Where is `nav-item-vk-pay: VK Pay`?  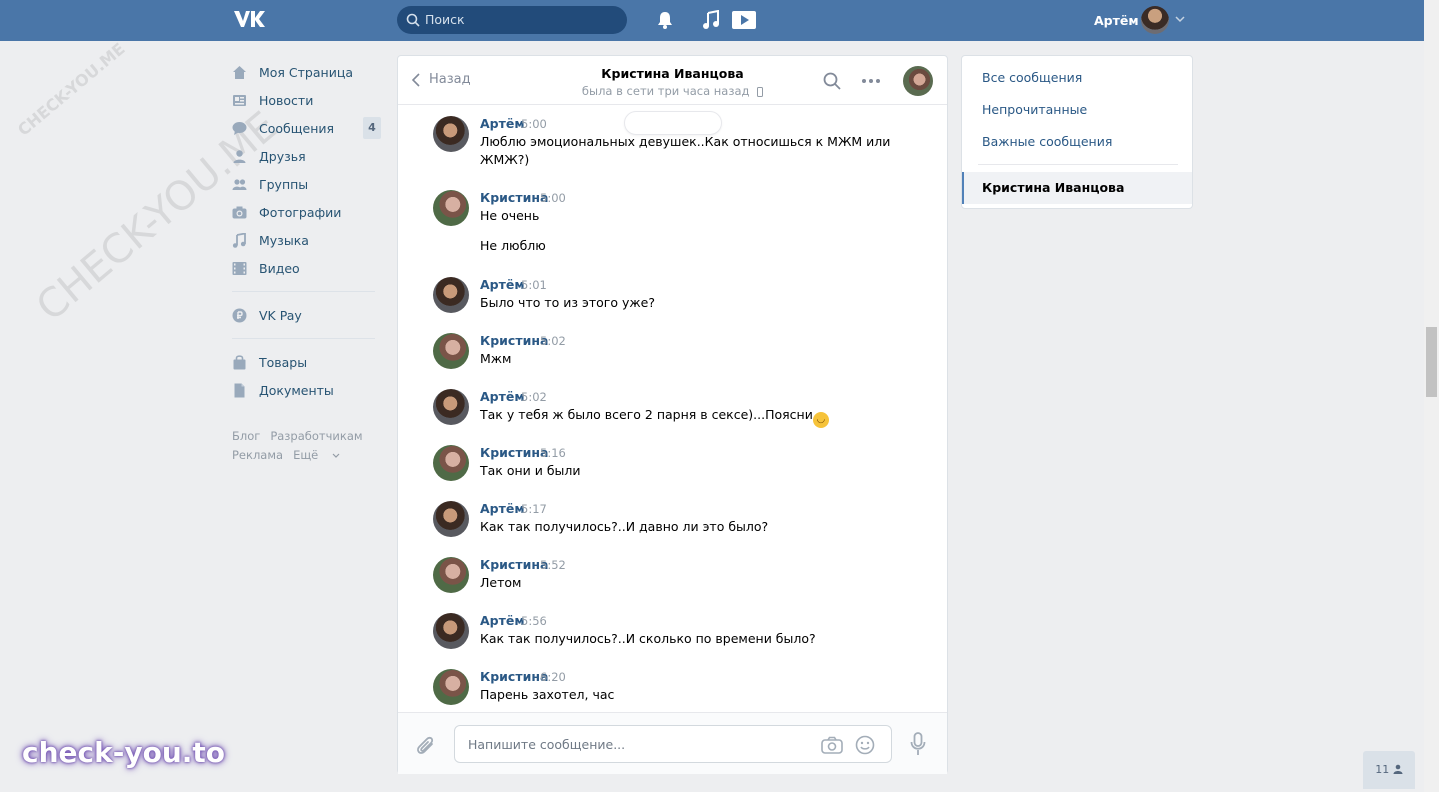
nav-item-vk-pay: VK Pay is located at coordinates (307, 315).